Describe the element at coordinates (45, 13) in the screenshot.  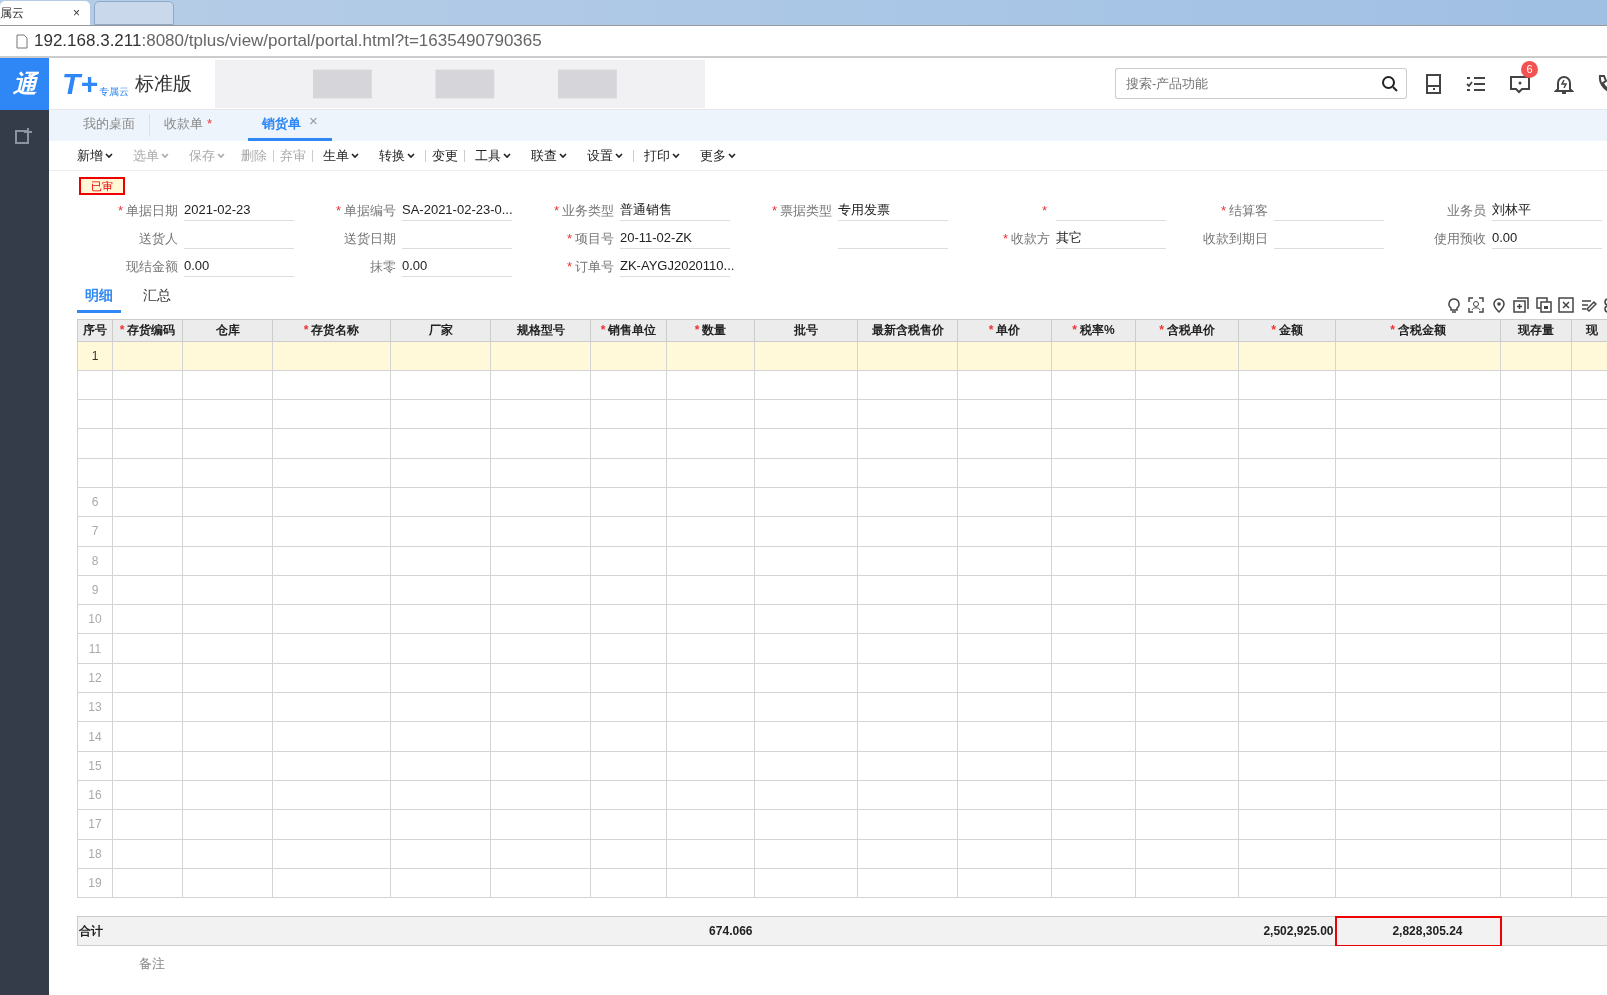
I see `browser-tab: 属云 ×` at that location.